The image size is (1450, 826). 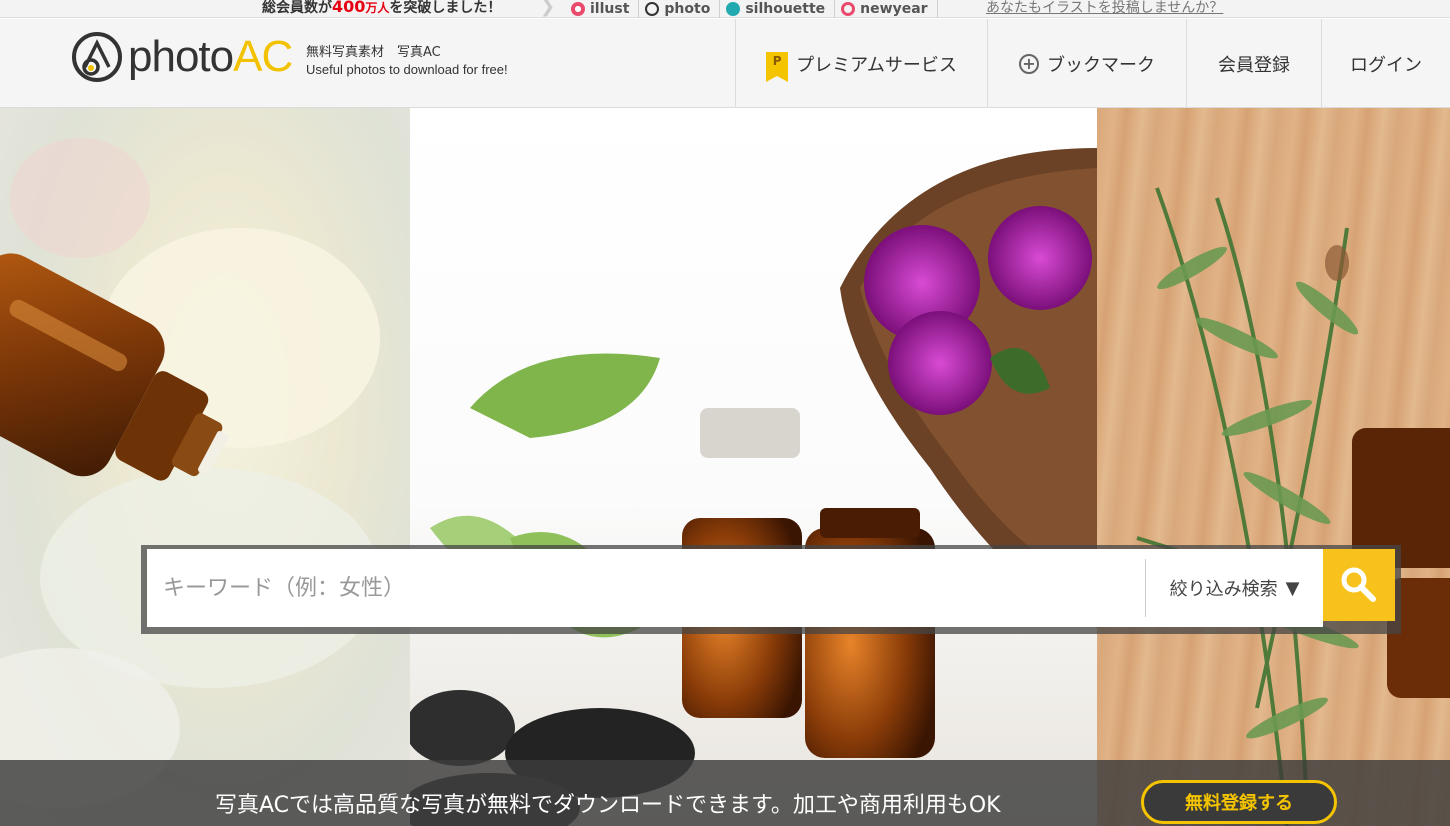 What do you see at coordinates (1101, 65) in the screenshot?
I see `bookmark-label: ブックマーク` at bounding box center [1101, 65].